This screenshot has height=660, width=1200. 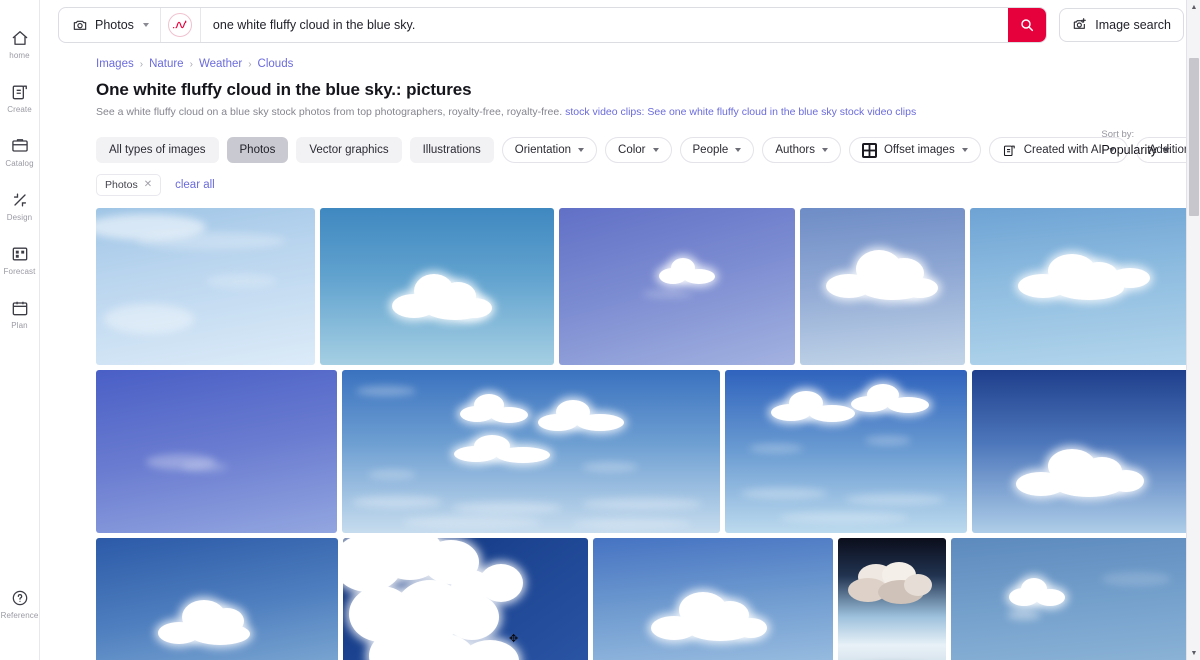 What do you see at coordinates (20, 146) in the screenshot?
I see `catalog-icon` at bounding box center [20, 146].